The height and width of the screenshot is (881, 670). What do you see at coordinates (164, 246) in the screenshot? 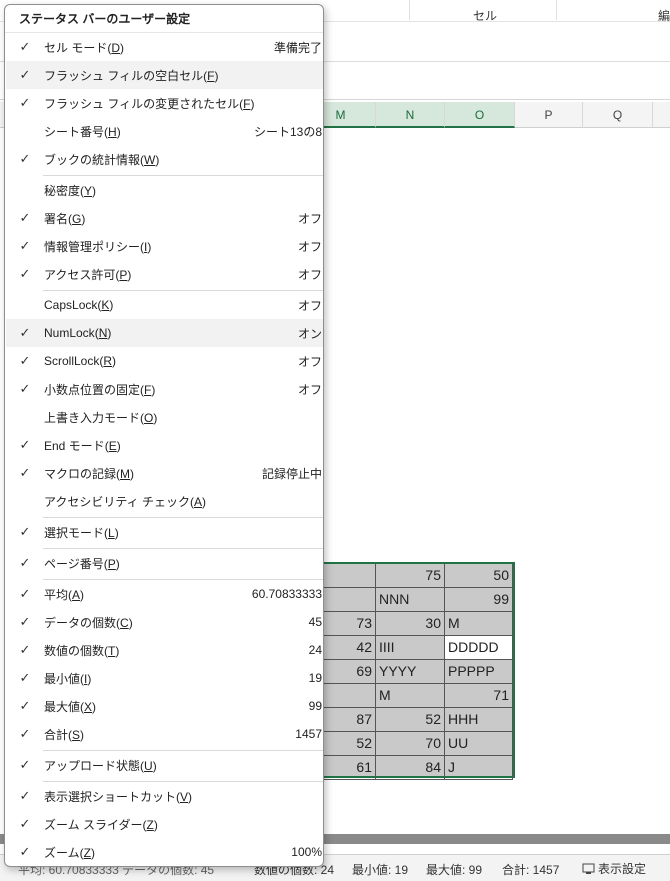
I see `menu-item: ✓ 情報管理ポリシー(I) オフ` at bounding box center [164, 246].